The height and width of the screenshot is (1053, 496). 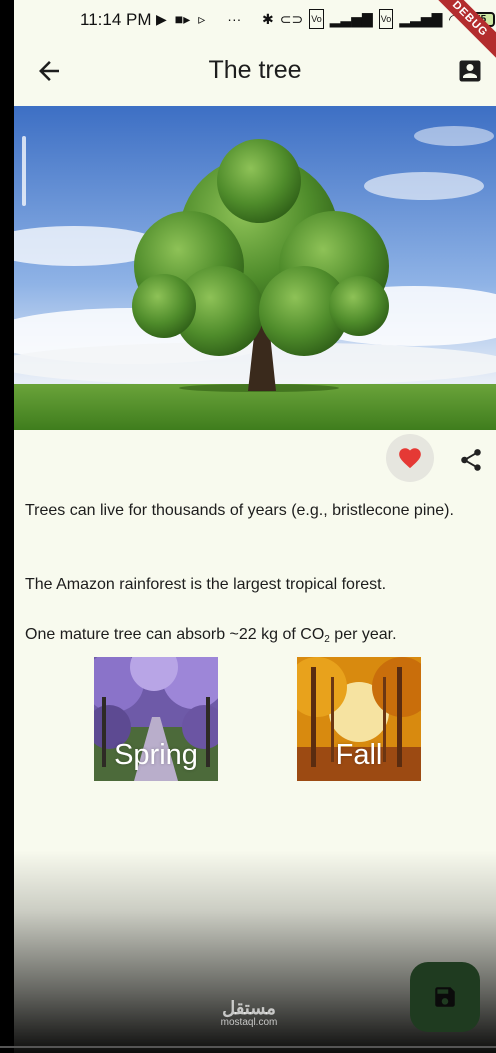 I want to click on more-dots-icon: ···, so click(x=234, y=19).